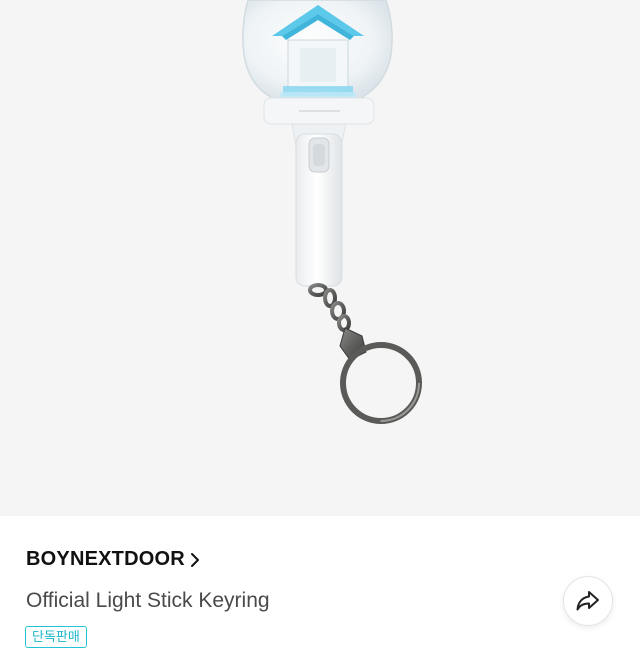 The height and width of the screenshot is (648, 640). Describe the element at coordinates (195, 560) in the screenshot. I see `chevron-right-icon` at that location.